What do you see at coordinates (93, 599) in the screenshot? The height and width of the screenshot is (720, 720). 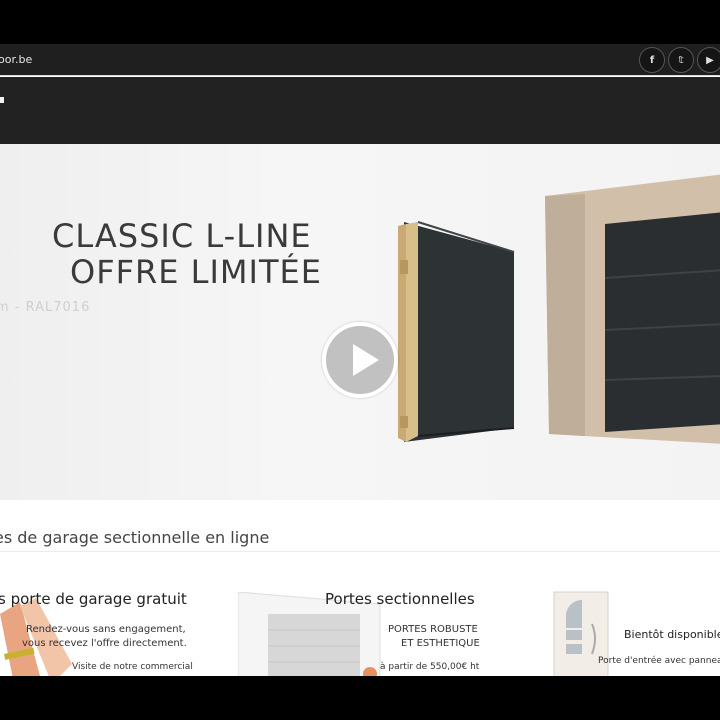 I see `card-1-title: s porte de garage gratuit` at bounding box center [93, 599].